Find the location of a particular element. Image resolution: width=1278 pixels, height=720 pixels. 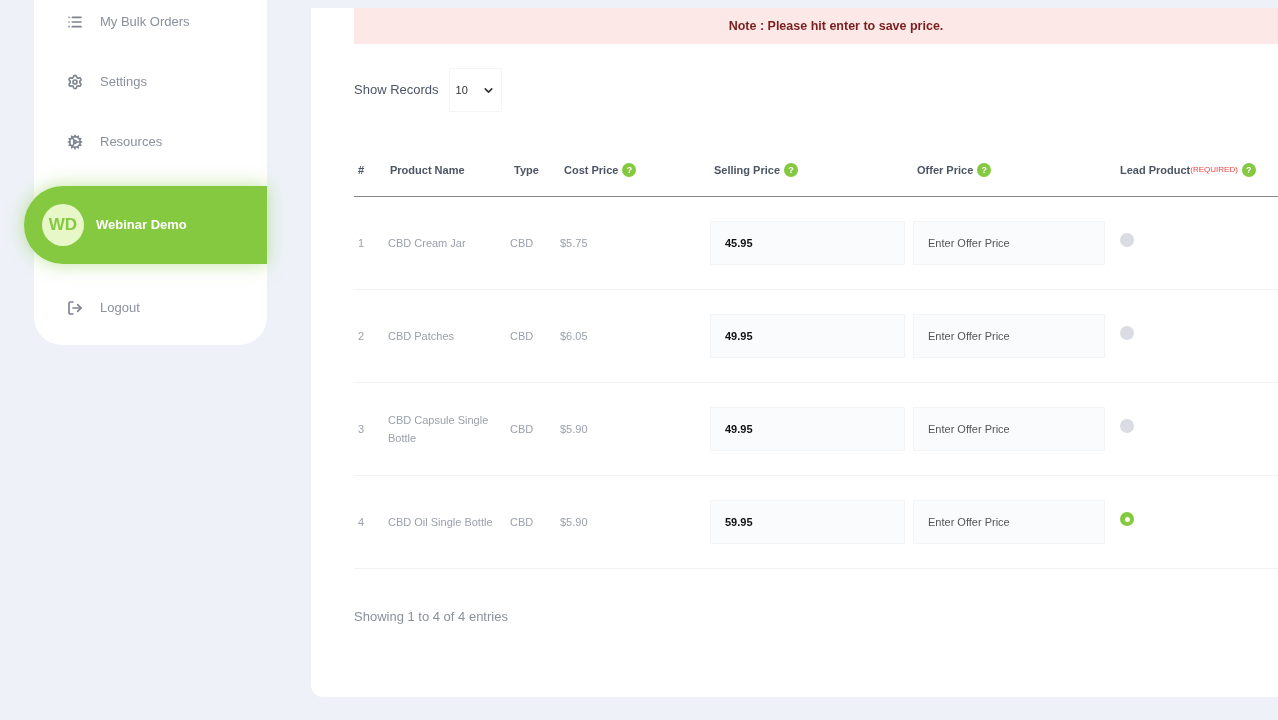

note-banner: Note : Please hit enter to save price. is located at coordinates (816, 26).